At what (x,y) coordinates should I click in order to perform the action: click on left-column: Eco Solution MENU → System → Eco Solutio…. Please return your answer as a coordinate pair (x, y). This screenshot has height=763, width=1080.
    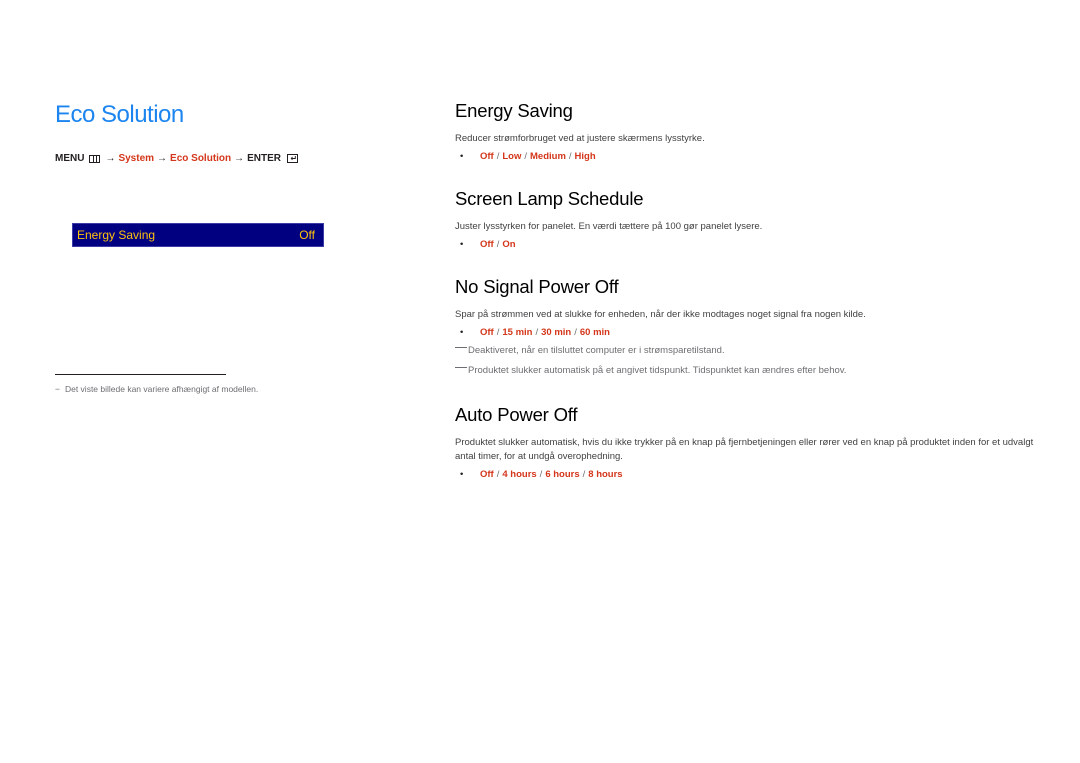
    Looking at the image, I should click on (200, 247).